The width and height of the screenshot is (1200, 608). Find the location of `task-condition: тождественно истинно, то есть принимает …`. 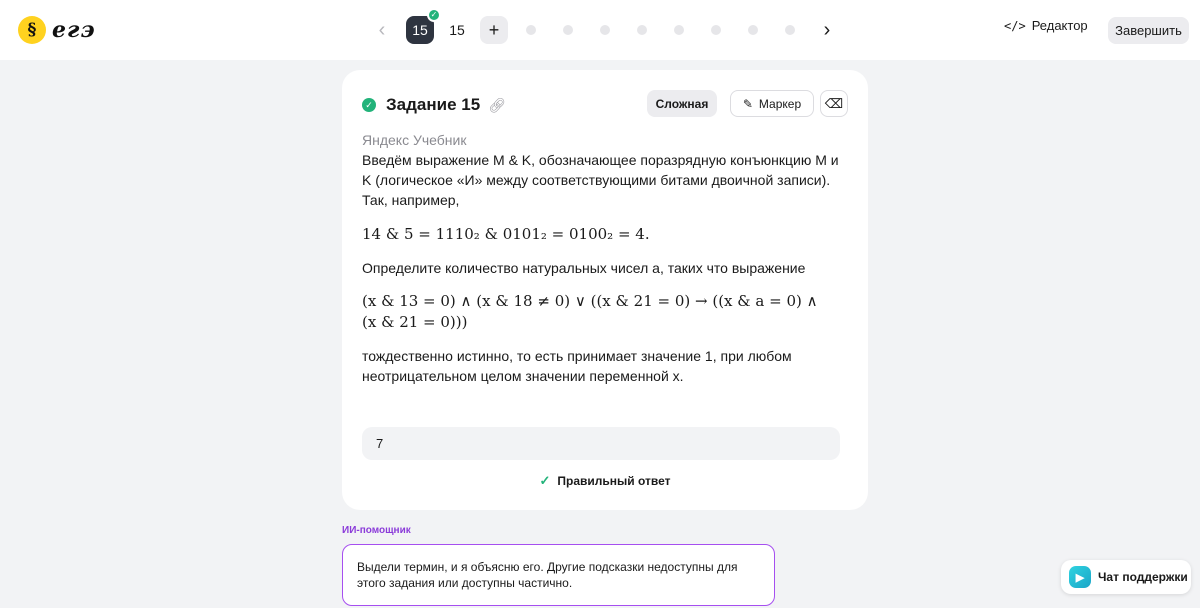

task-condition: тождественно истинно, то есть принимает … is located at coordinates (577, 366).